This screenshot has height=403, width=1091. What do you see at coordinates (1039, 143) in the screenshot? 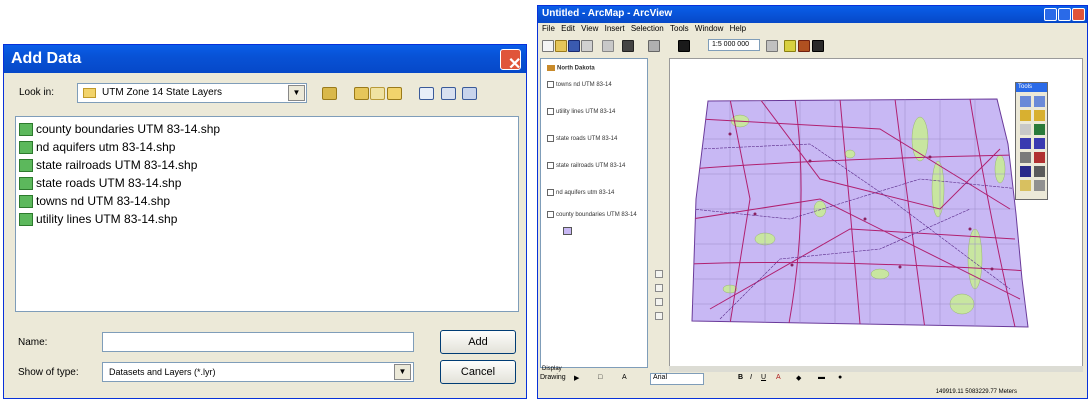
I see `forward-extent-icon` at bounding box center [1039, 143].